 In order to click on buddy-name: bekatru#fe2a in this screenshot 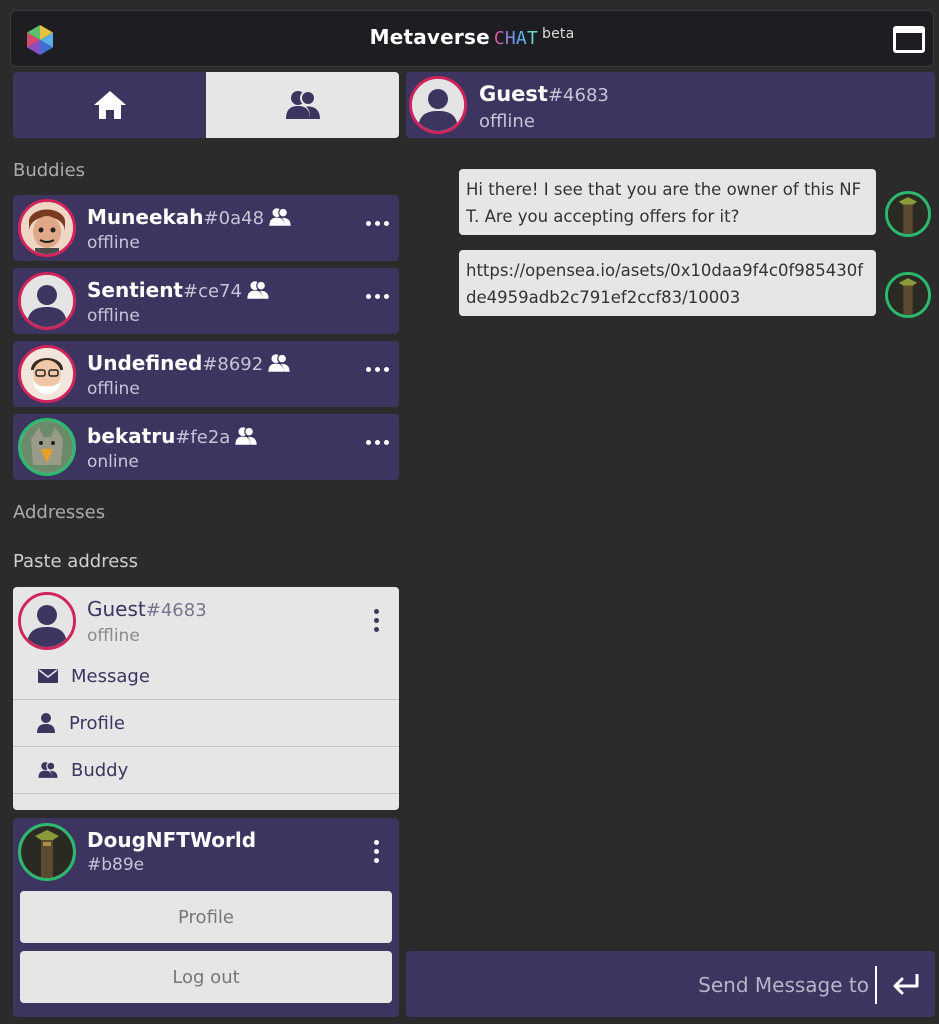, I will do `click(172, 436)`.